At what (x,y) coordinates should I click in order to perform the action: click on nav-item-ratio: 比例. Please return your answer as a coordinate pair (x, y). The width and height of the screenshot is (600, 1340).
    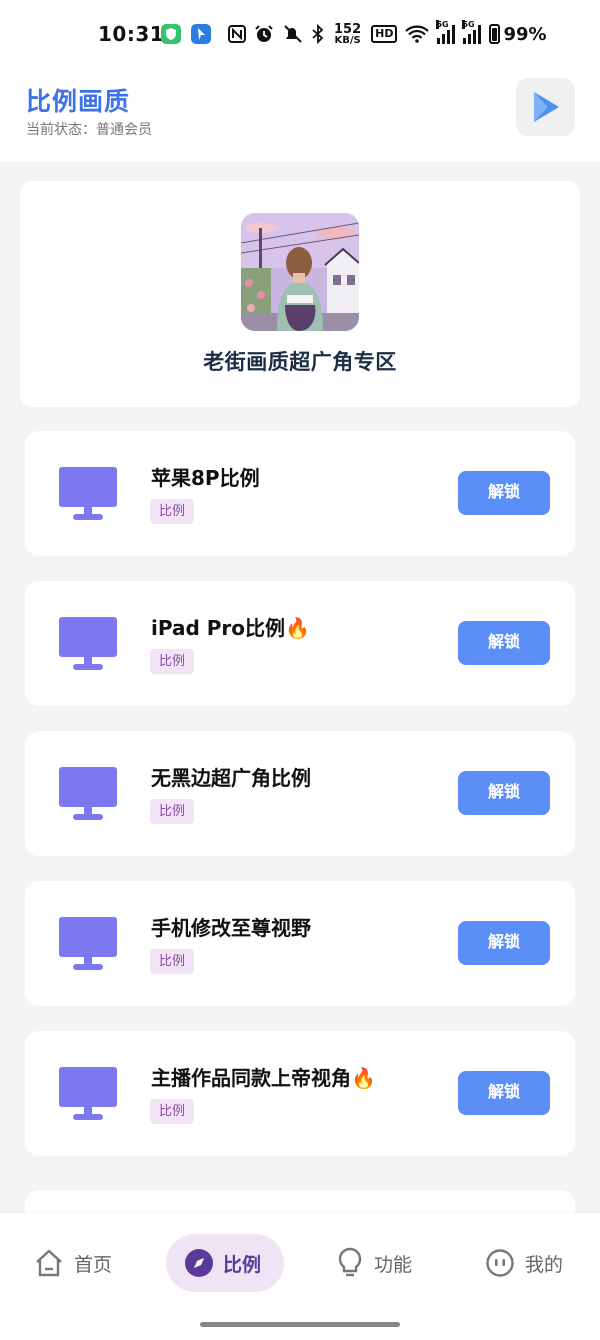
    Looking at the image, I should click on (225, 1263).